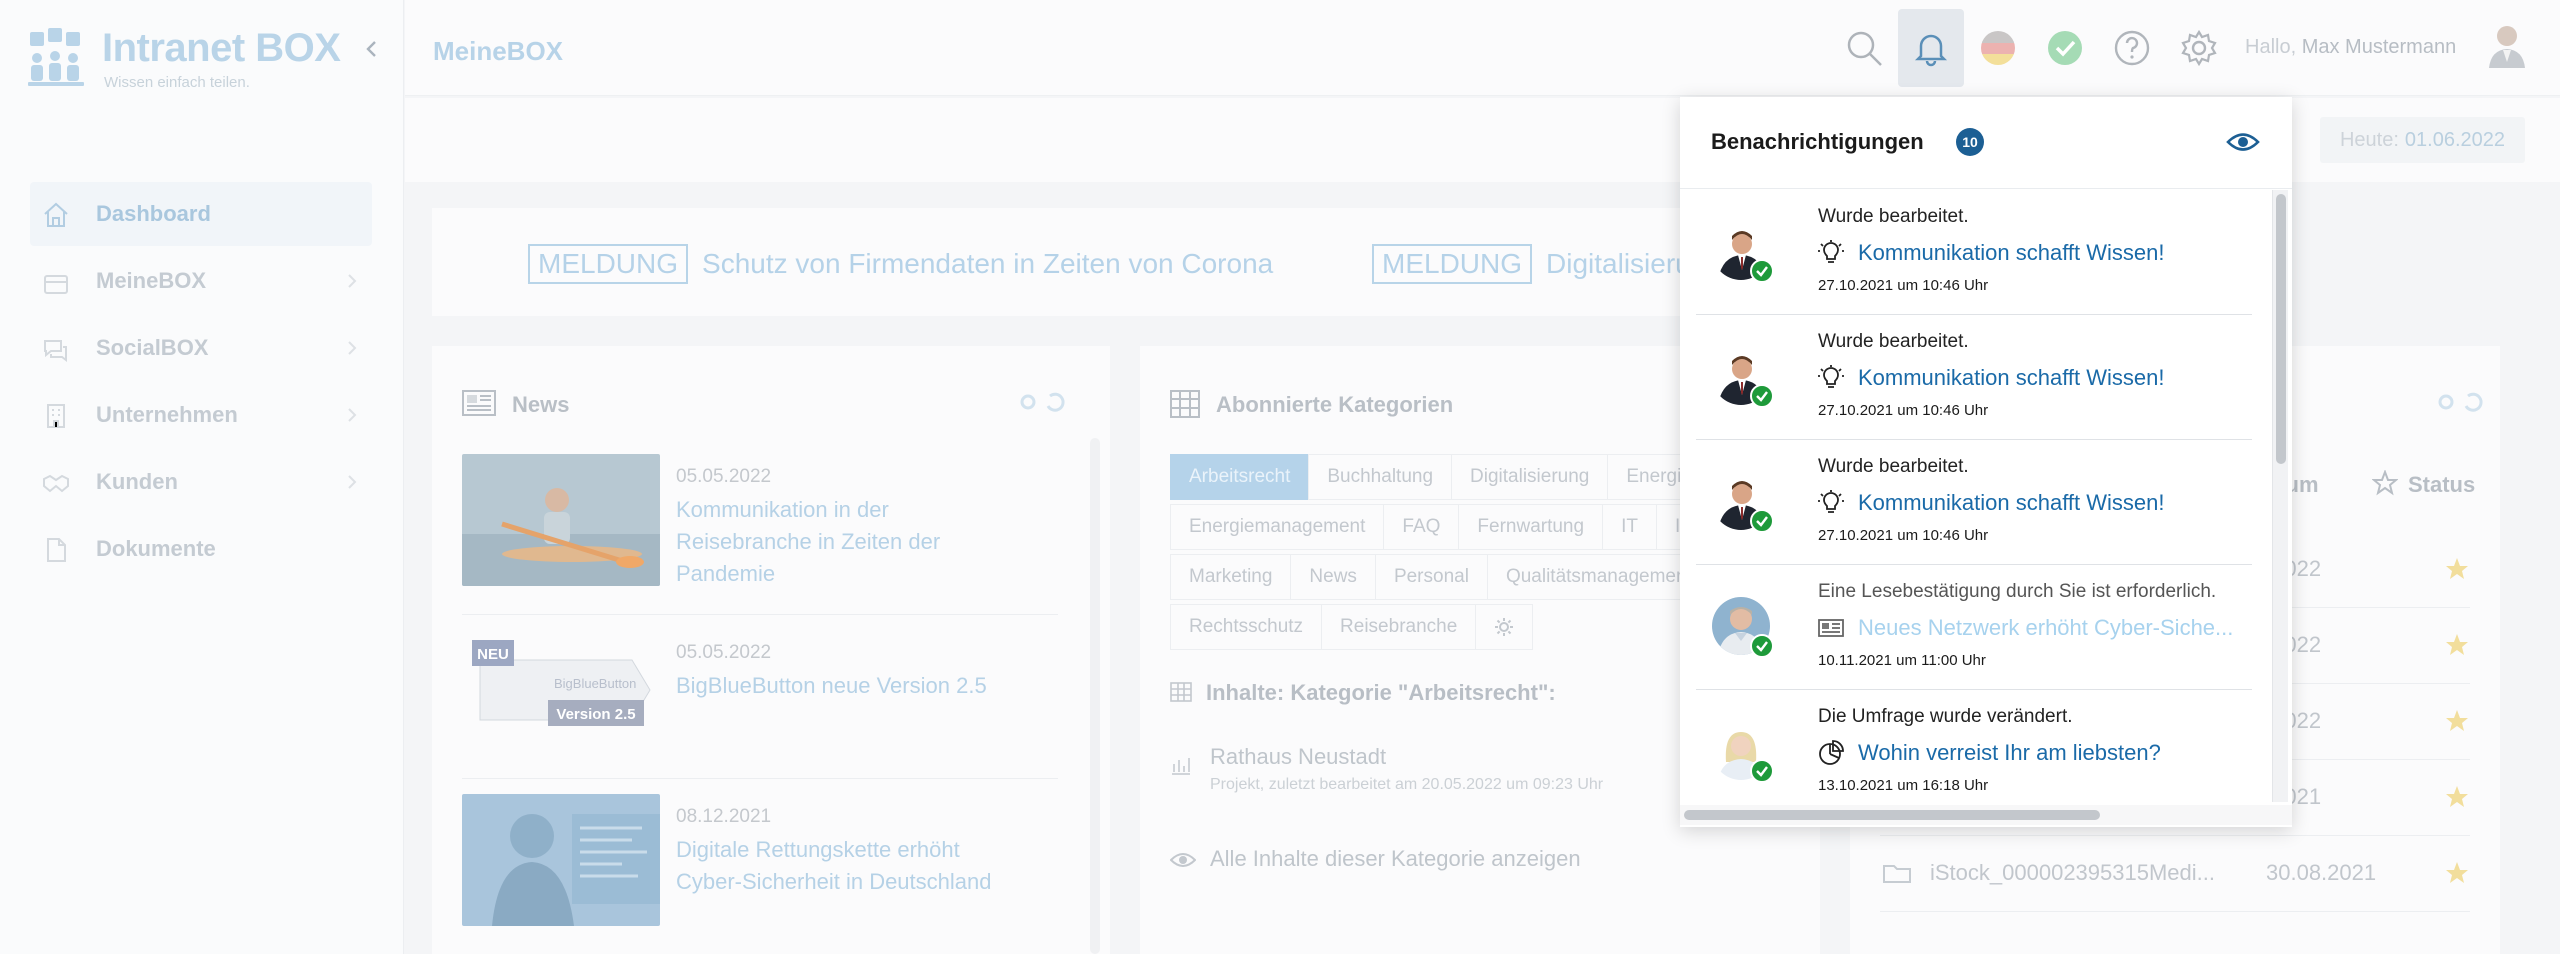 This screenshot has height=954, width=2560. Describe the element at coordinates (2350, 47) in the screenshot. I see `user-greeting: Hallo, Max Mustermann` at that location.